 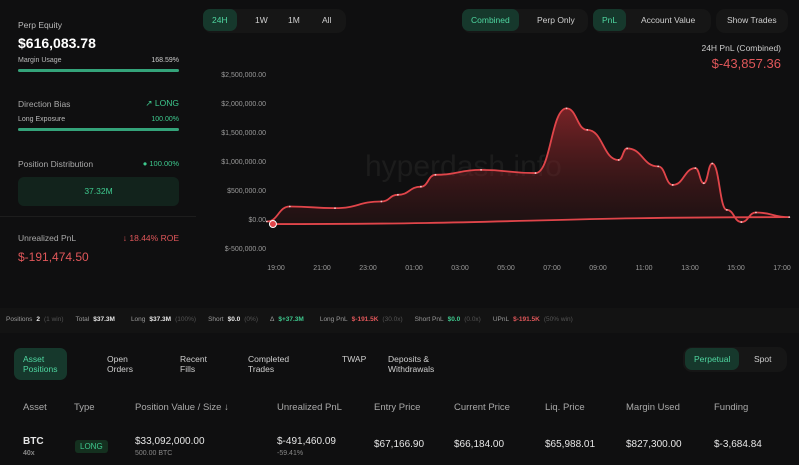 I want to click on stat-0: Positions 2 (1 win), so click(x=39, y=319).